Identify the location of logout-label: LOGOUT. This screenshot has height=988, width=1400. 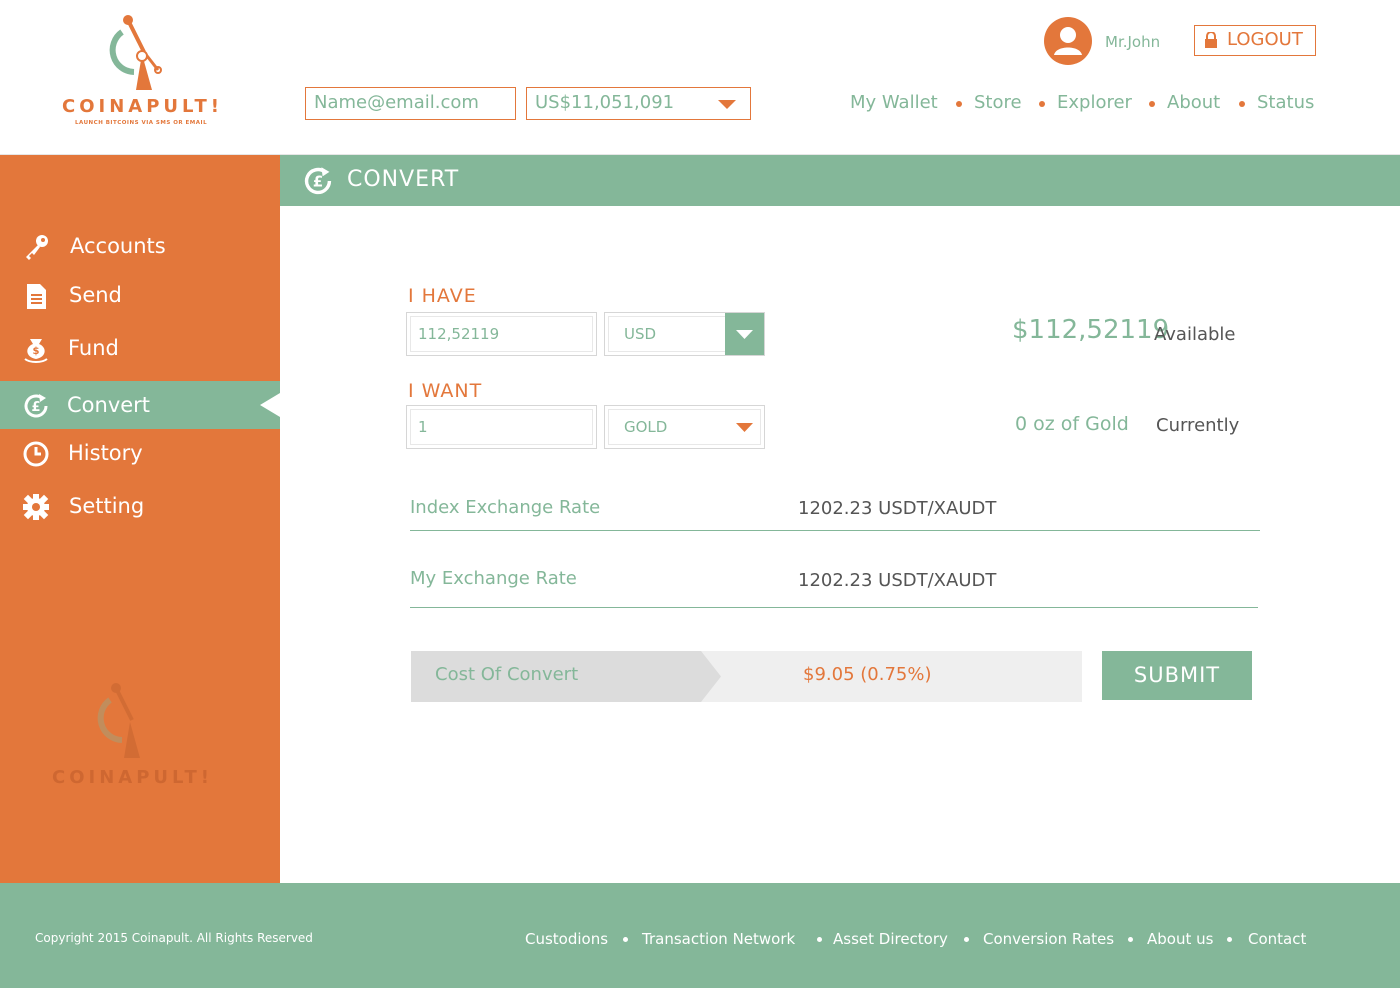
(1265, 39).